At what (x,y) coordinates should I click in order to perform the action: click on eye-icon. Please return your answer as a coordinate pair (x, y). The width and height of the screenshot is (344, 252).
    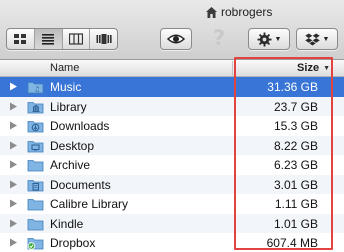
    Looking at the image, I should click on (176, 39).